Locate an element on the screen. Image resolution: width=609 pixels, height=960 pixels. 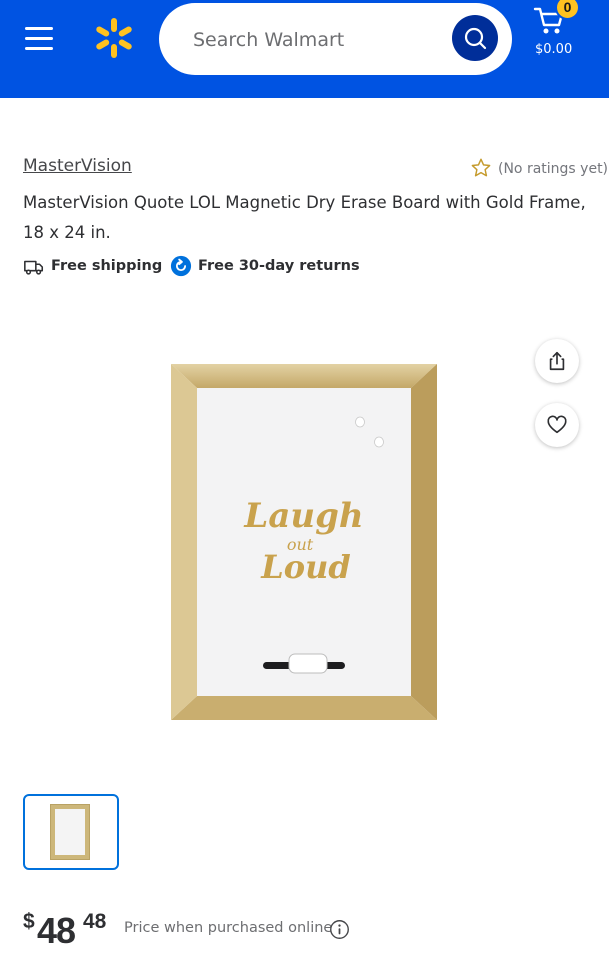
rating-text: (No ratings yet) is located at coordinates (553, 169).